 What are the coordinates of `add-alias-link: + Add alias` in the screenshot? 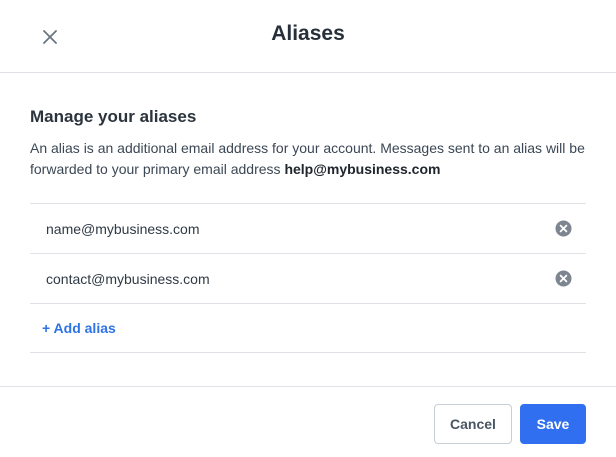 It's located at (79, 328).